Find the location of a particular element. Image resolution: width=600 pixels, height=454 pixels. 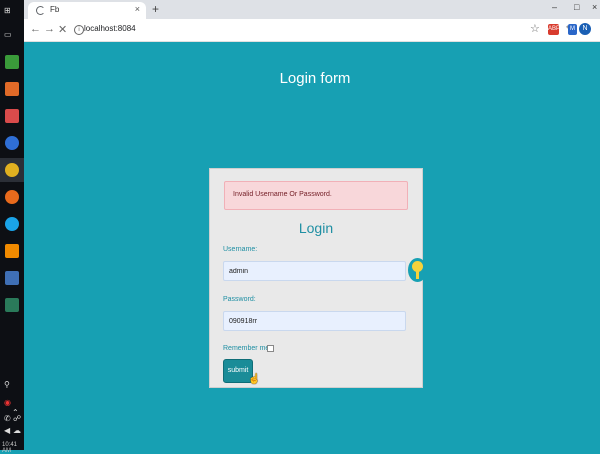

error-alert: Invalid Username Or Password. is located at coordinates (316, 195).